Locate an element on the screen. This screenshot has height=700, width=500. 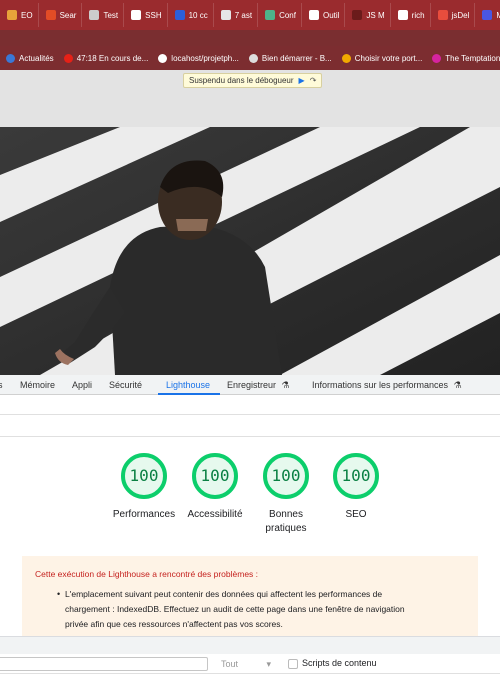
search-favicon is located at coordinates (50, 15).